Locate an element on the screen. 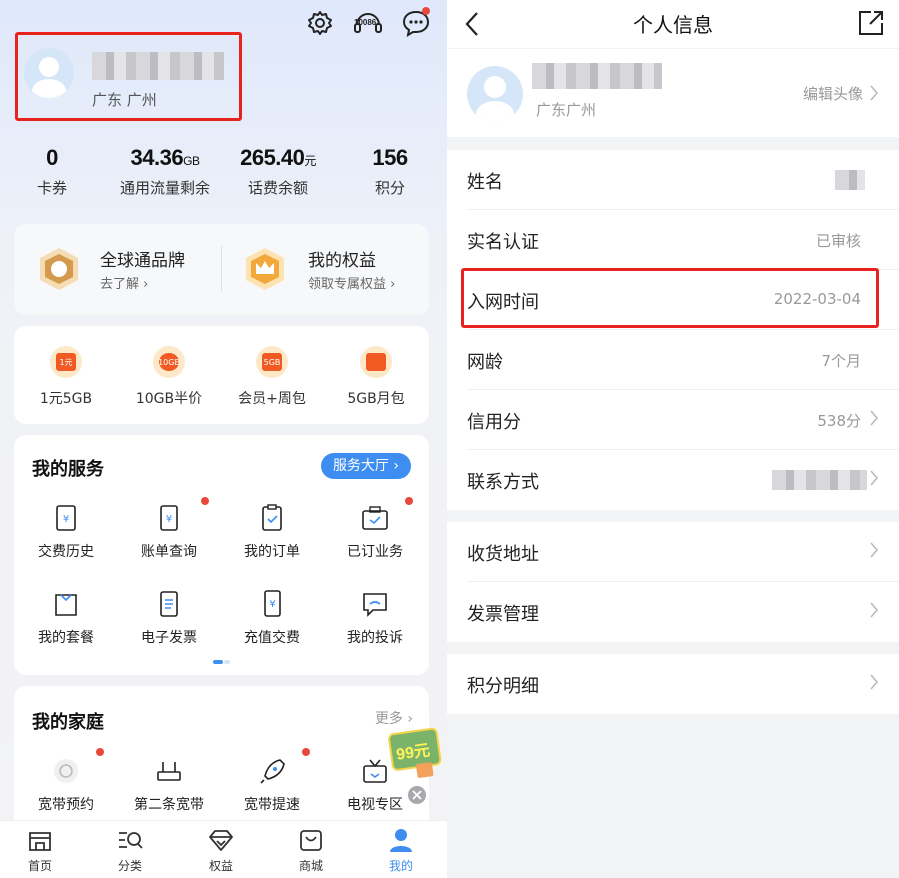  svc-my-orders: 我的订单 is located at coordinates (272, 532).